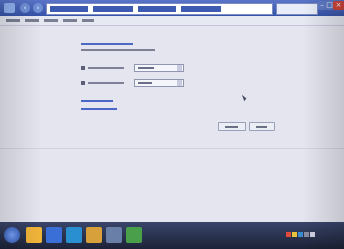 The image size is (344, 249). What do you see at coordinates (74, 235) in the screenshot?
I see `taskbar-app-media` at bounding box center [74, 235].